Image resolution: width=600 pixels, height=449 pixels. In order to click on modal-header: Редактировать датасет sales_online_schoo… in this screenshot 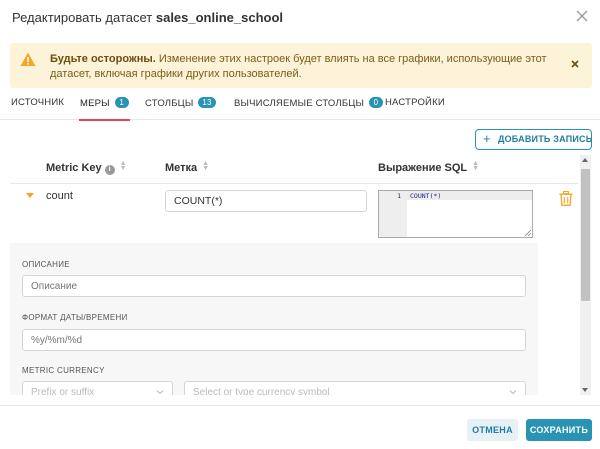, I will do `click(300, 18)`.